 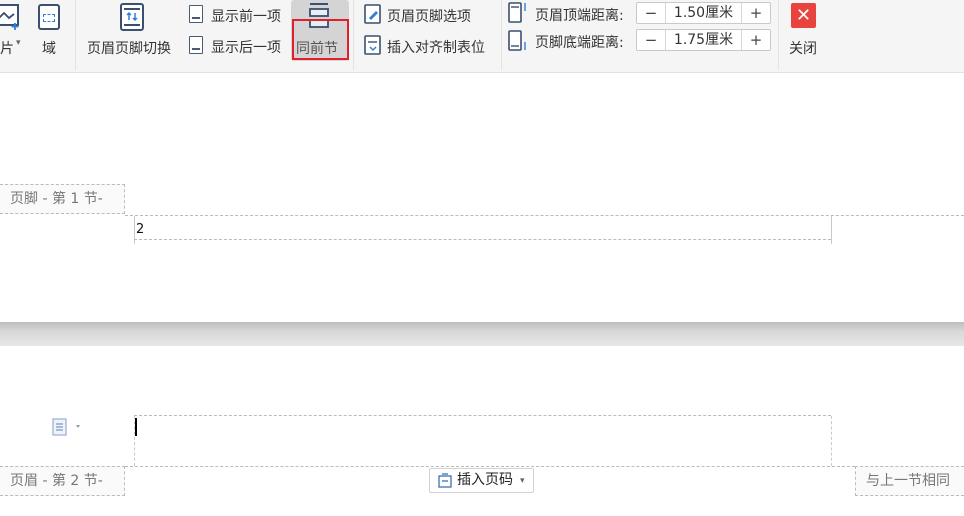 I want to click on text-cursor, so click(x=136, y=427).